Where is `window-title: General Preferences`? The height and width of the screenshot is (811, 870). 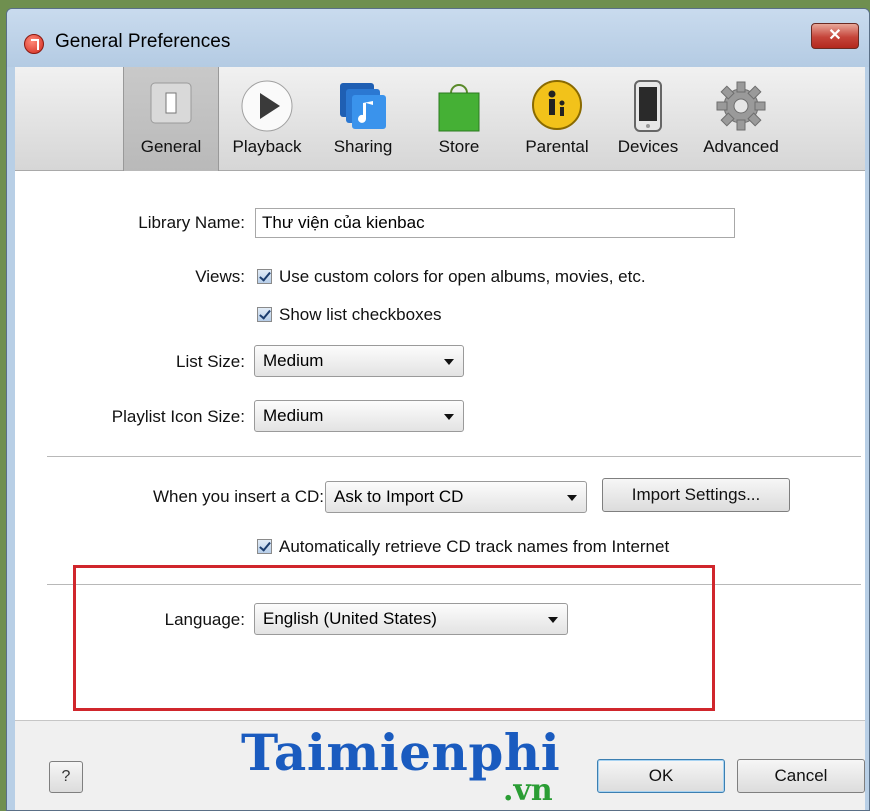
window-title: General Preferences is located at coordinates (143, 41).